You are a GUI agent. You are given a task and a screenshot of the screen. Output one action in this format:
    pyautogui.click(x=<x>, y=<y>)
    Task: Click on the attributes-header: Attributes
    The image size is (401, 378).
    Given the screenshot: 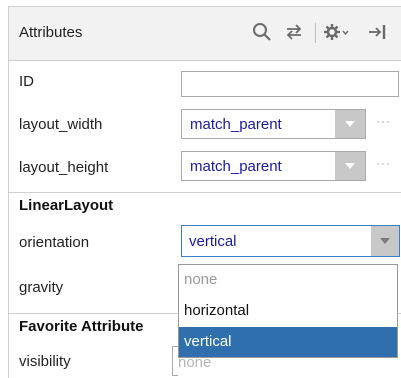 What is the action you would take?
    pyautogui.click(x=205, y=34)
    